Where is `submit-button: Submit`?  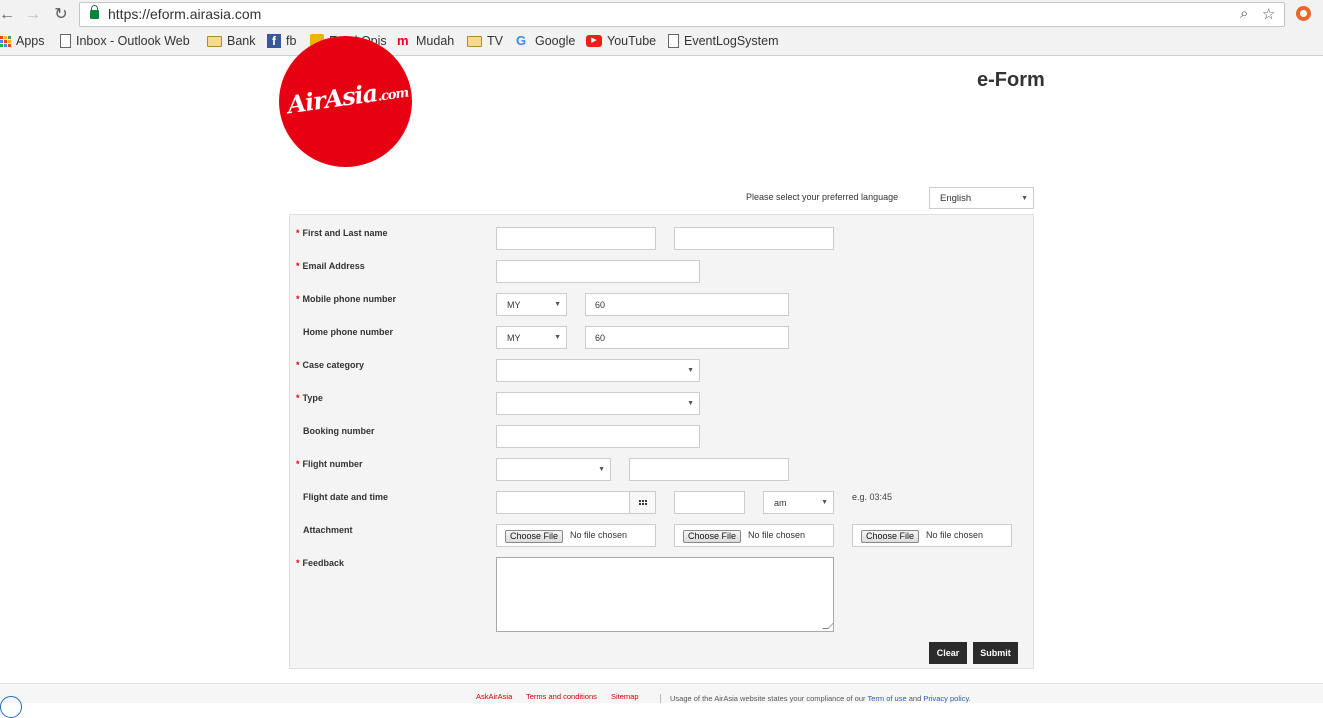 submit-button: Submit is located at coordinates (995, 653).